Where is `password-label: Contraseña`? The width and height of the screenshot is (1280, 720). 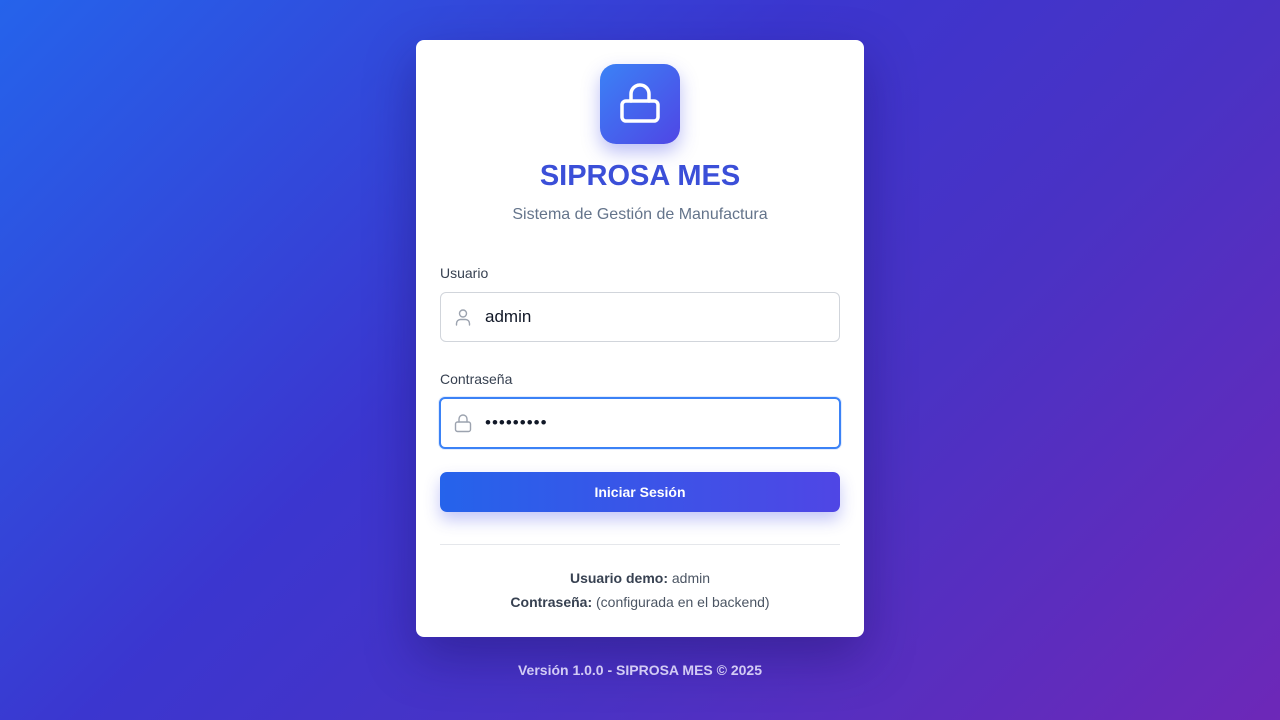 password-label: Contraseña is located at coordinates (476, 379).